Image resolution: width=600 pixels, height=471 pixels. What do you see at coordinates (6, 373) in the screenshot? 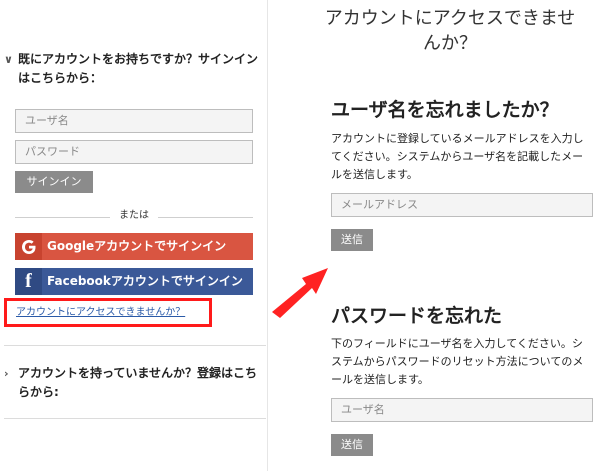
I see `chevron-right-icon: ›` at bounding box center [6, 373].